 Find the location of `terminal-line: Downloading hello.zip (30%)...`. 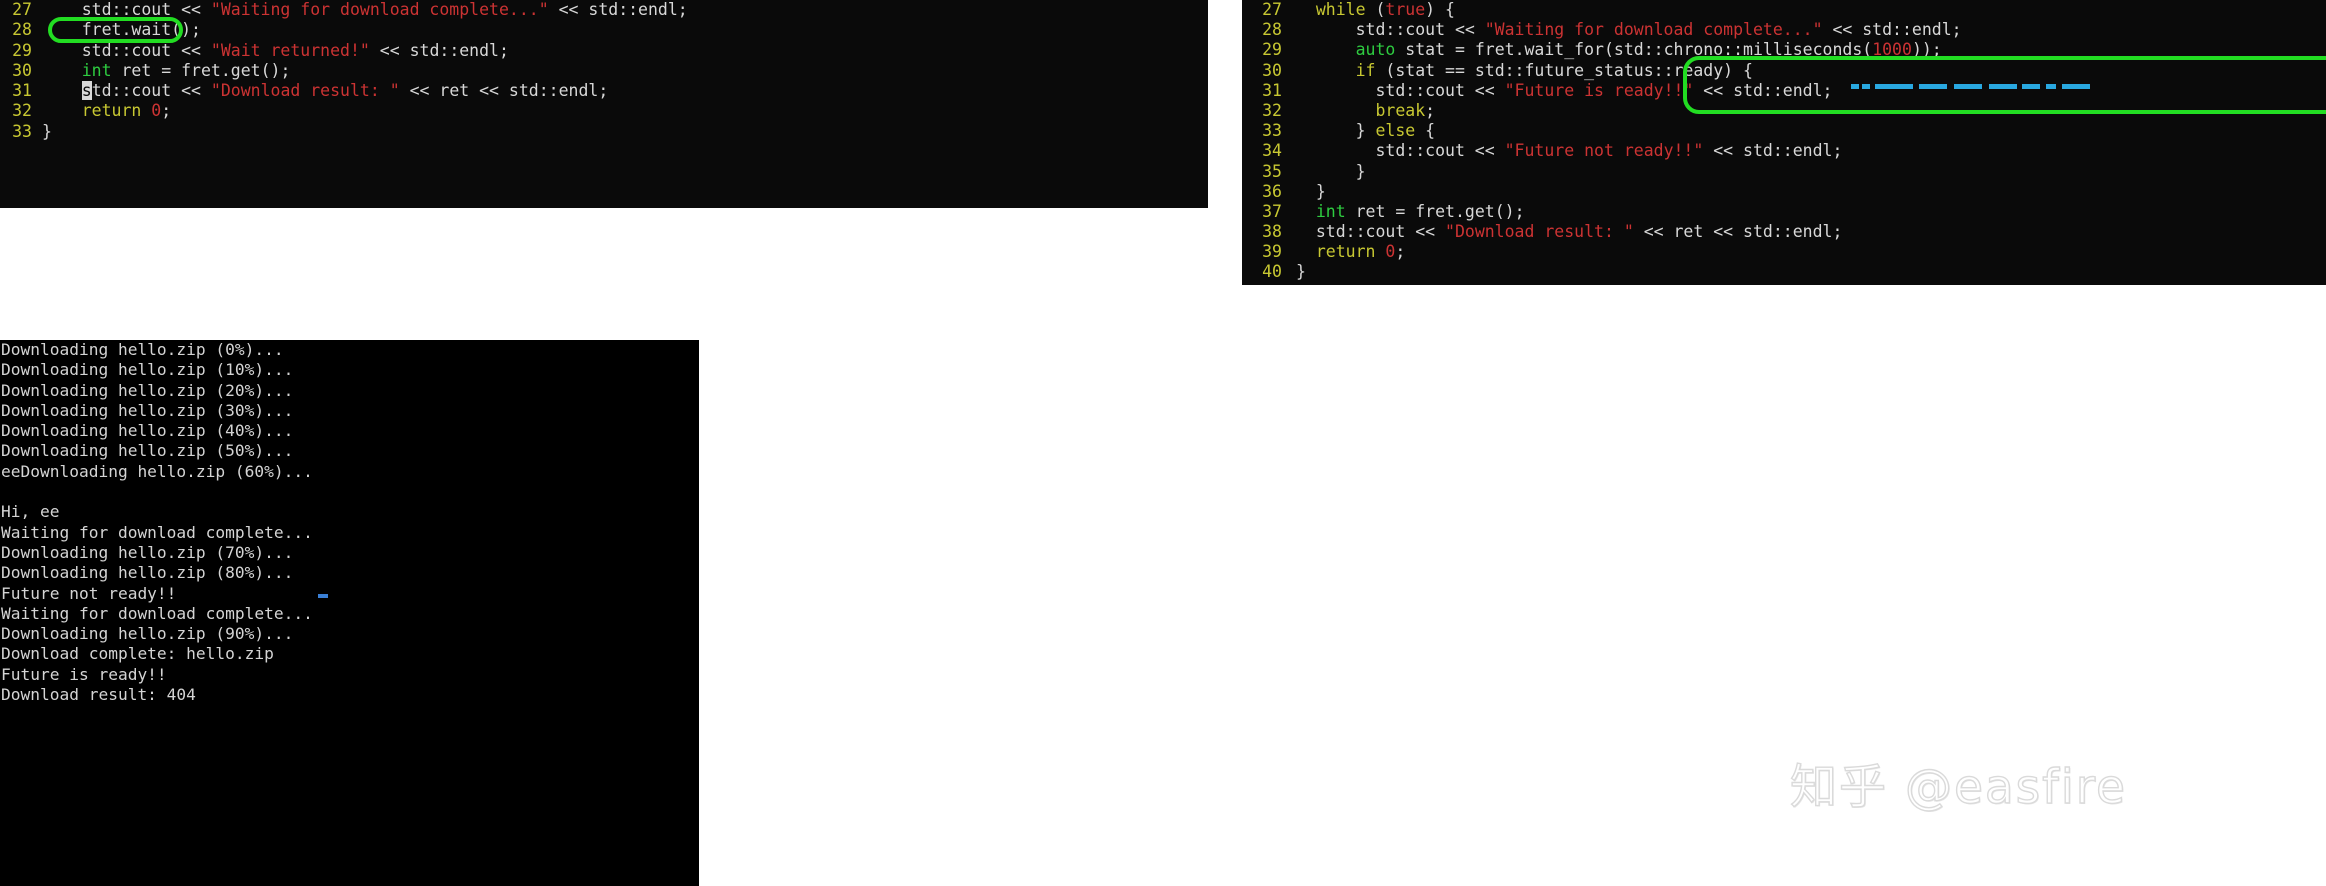

terminal-line: Downloading hello.zip (30%)... is located at coordinates (147, 410).